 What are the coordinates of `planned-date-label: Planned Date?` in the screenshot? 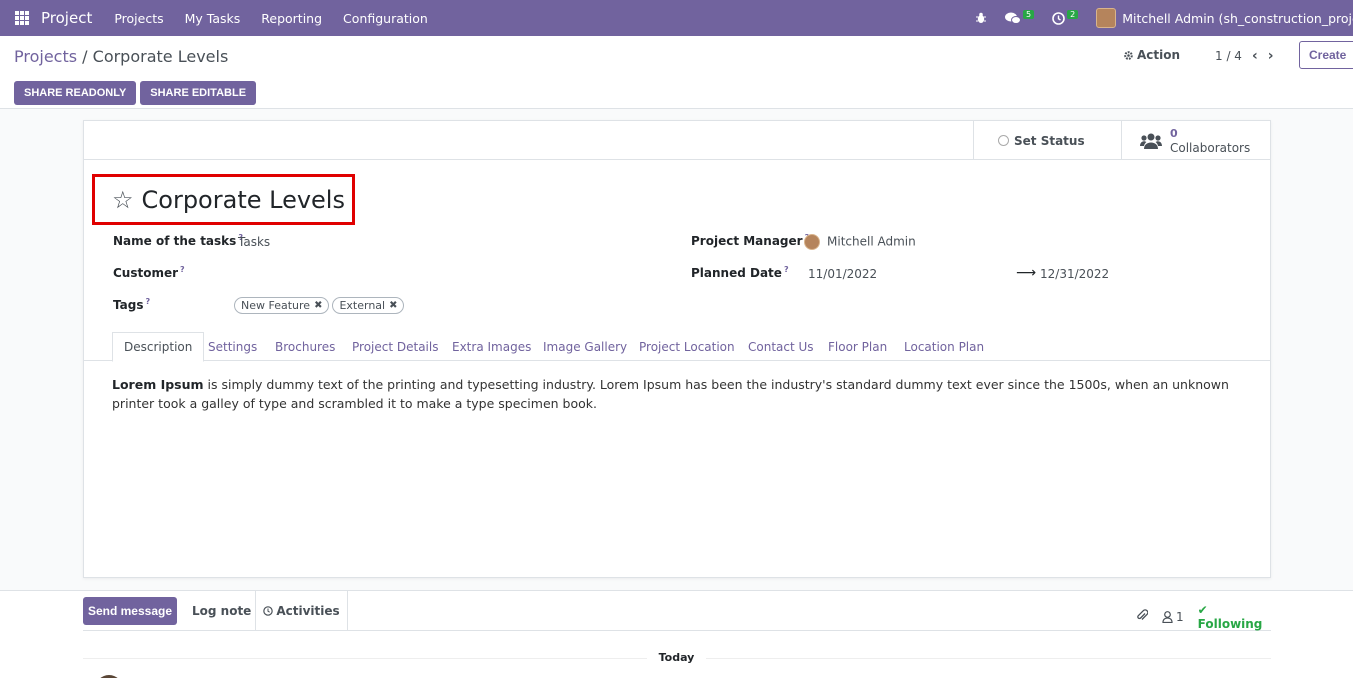 It's located at (740, 272).